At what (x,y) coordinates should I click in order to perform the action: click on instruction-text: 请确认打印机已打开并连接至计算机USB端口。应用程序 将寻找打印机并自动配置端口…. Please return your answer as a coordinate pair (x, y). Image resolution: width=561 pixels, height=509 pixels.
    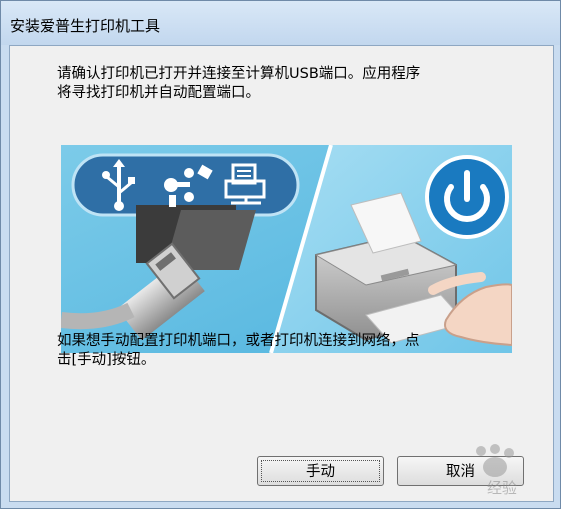
    Looking at the image, I should click on (239, 83).